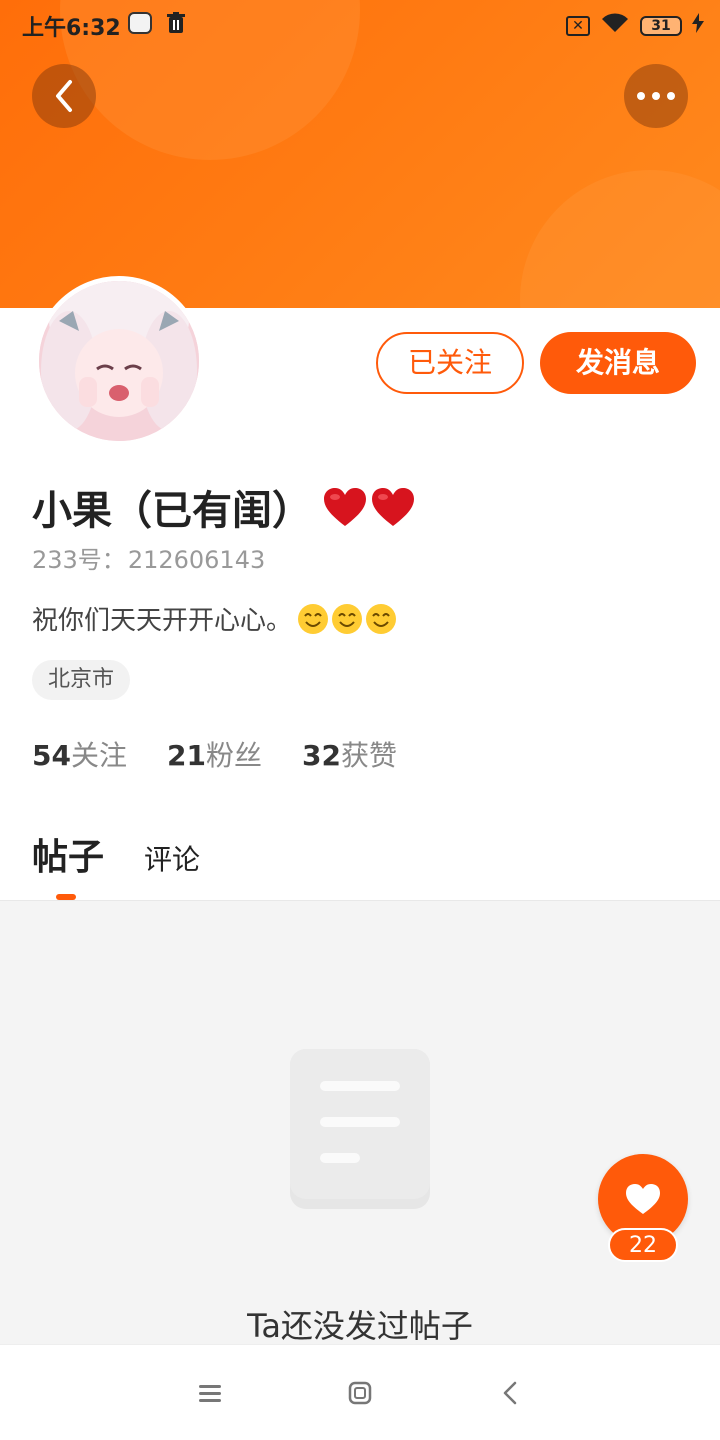 The height and width of the screenshot is (1440, 720). Describe the element at coordinates (186, 755) in the screenshot. I see `stat-value: 21` at that location.